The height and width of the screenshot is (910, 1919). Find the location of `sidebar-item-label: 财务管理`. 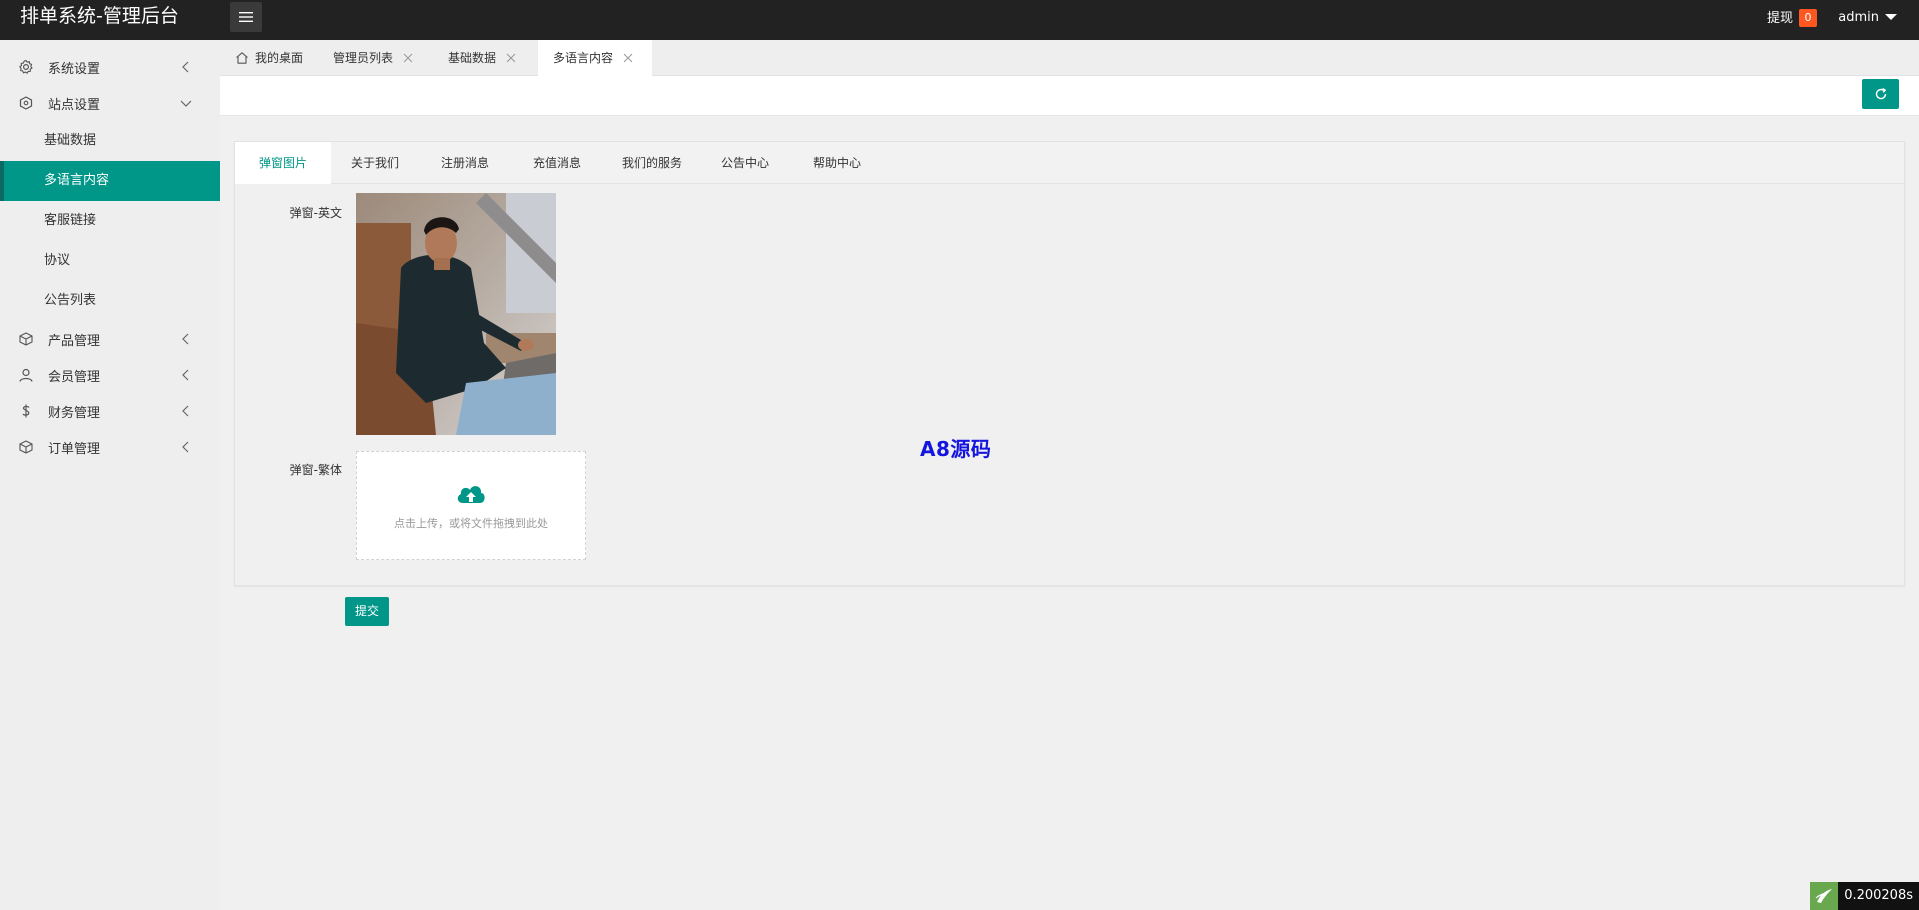

sidebar-item-label: 财务管理 is located at coordinates (74, 413).